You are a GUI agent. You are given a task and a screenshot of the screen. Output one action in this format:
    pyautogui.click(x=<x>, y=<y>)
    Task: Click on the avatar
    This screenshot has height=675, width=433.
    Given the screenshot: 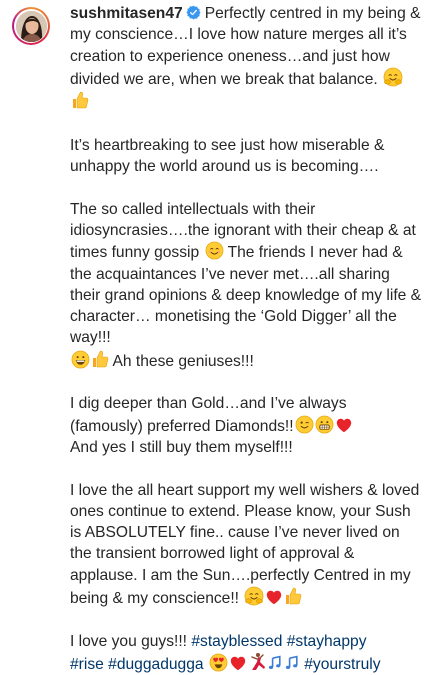 What is the action you would take?
    pyautogui.click(x=31, y=26)
    